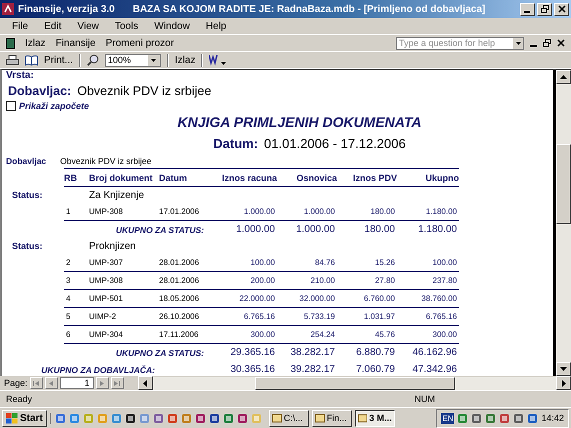 Image resolution: width=571 pixels, height=428 pixels. Describe the element at coordinates (20, 75) in the screenshot. I see `type-label: Vrsta:` at that location.